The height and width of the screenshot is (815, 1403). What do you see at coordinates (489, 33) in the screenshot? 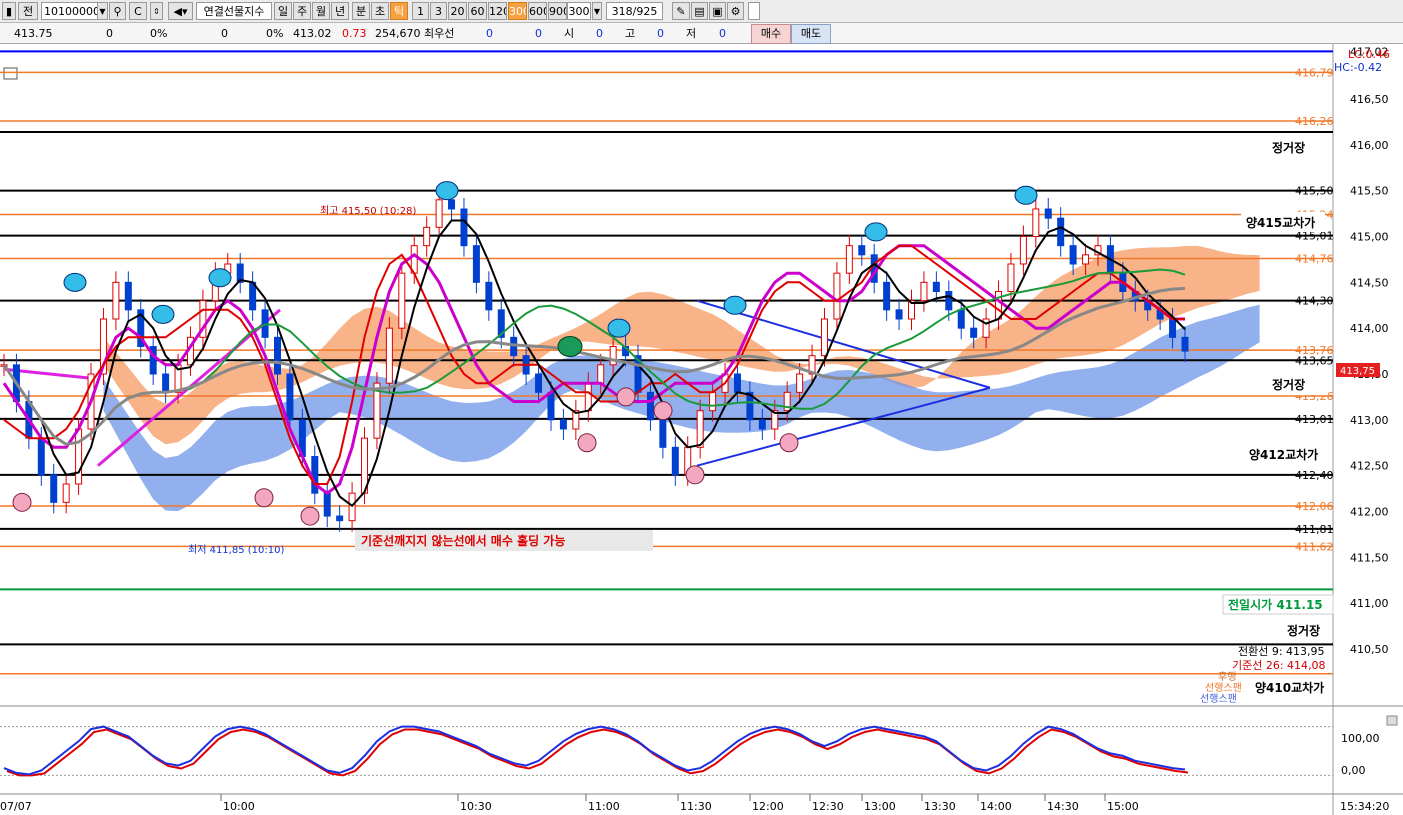
I see `best-v1: 0` at bounding box center [489, 33].